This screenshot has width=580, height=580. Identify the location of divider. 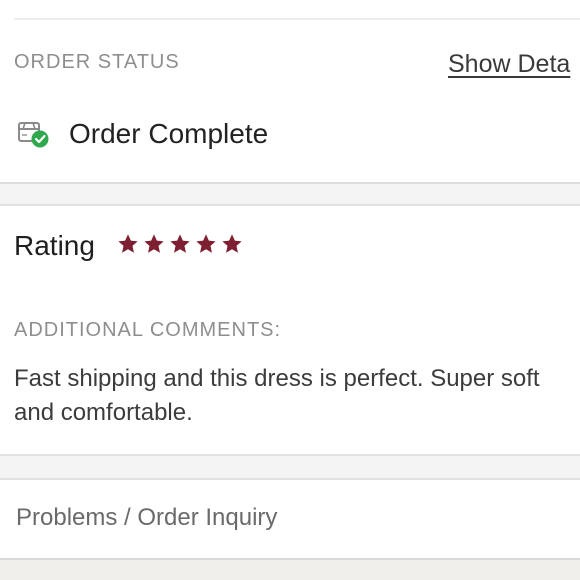
(297, 19).